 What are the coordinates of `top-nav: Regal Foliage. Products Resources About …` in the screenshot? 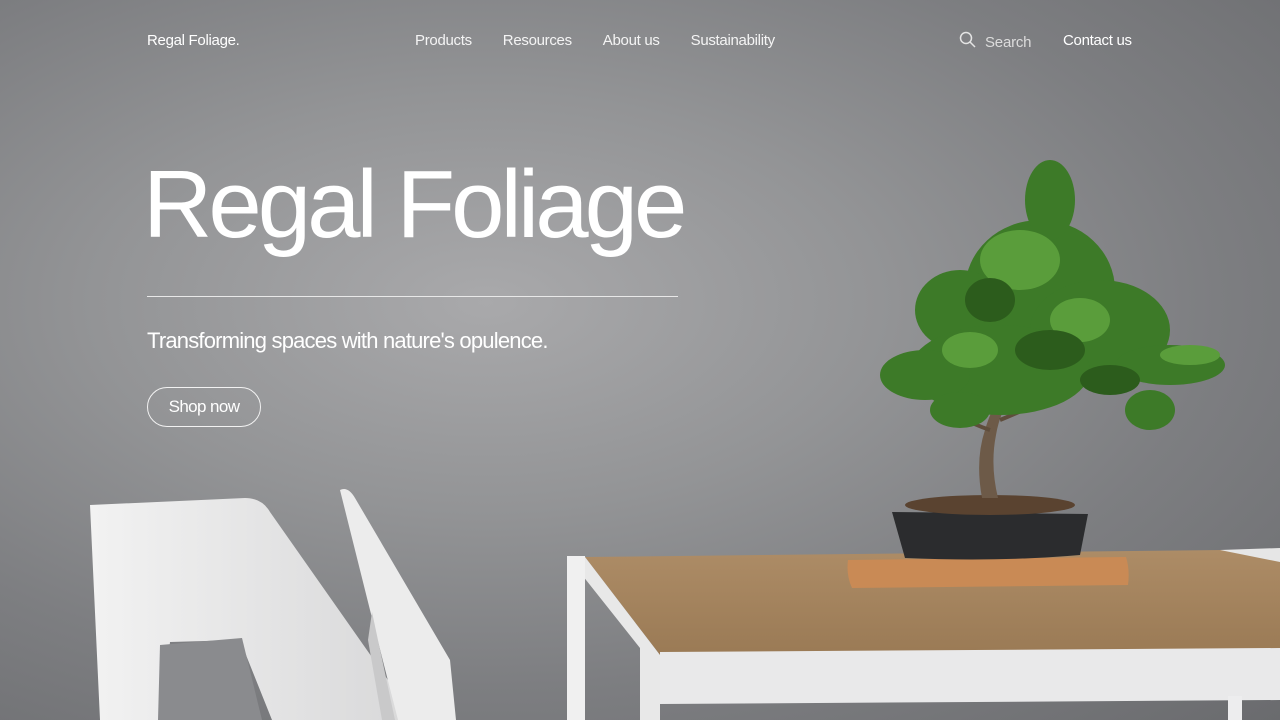 It's located at (640, 42).